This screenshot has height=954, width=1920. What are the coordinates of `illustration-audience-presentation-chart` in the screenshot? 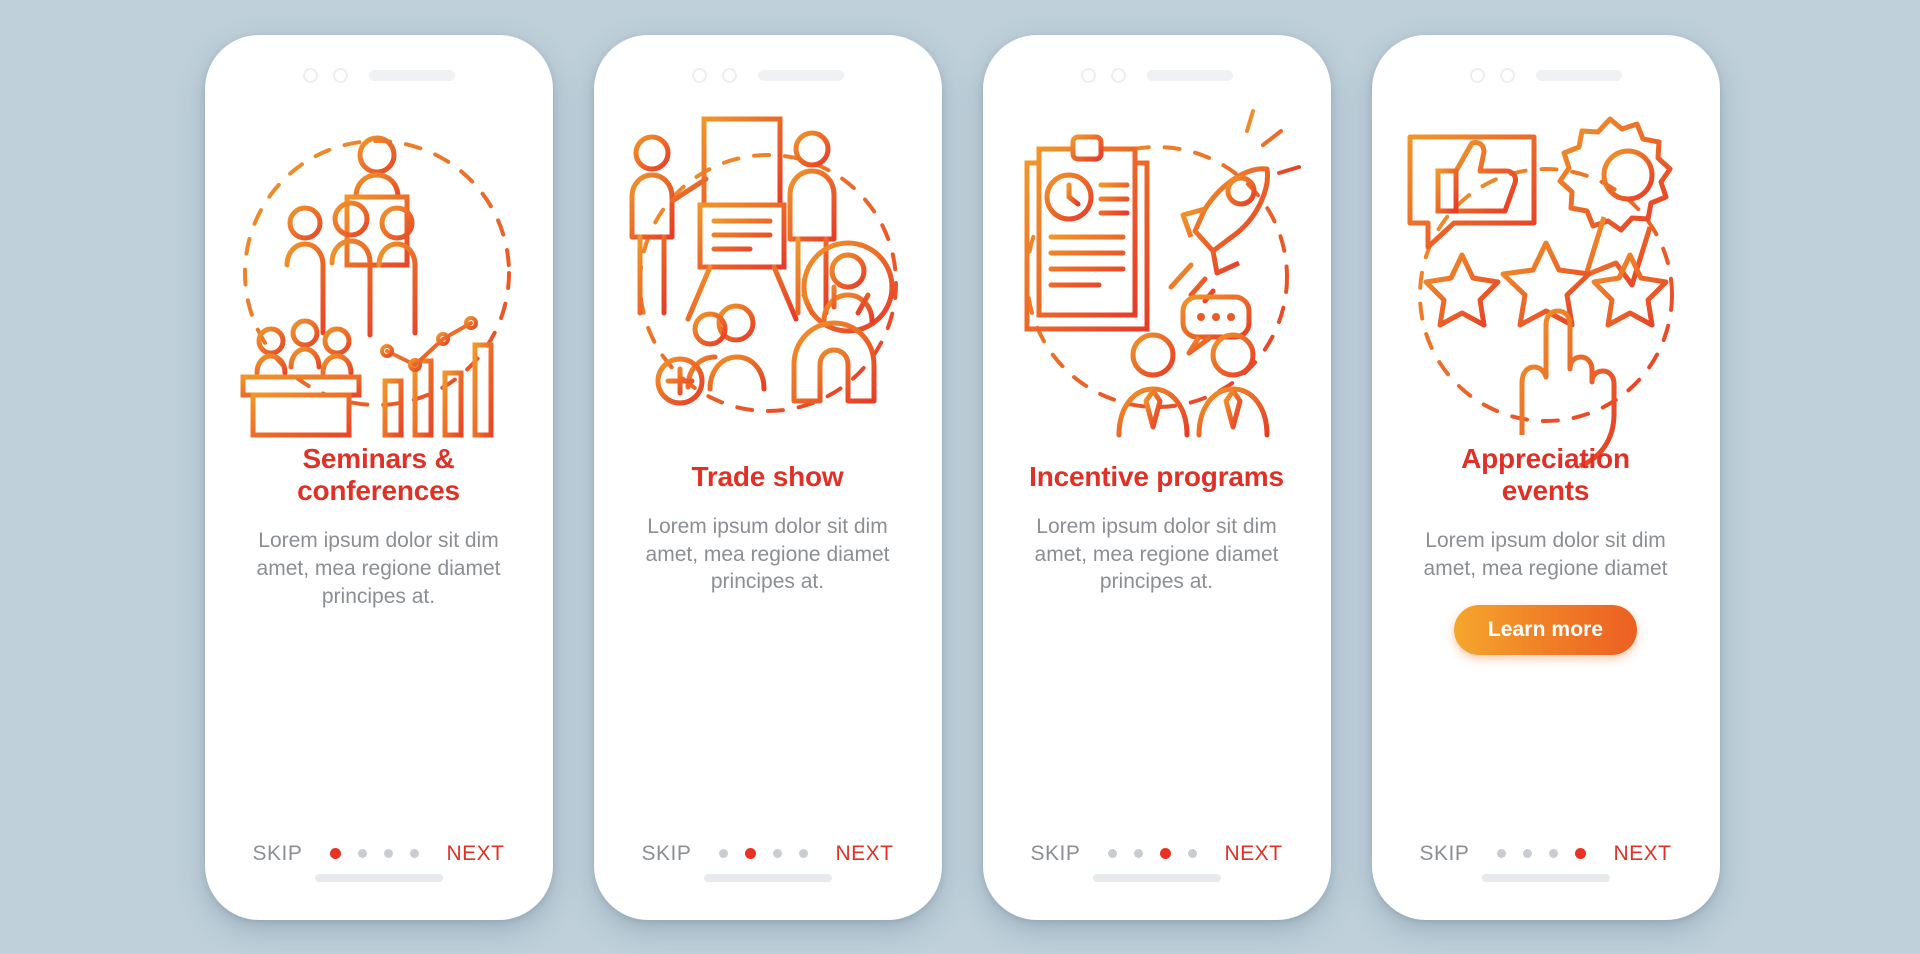 It's located at (379, 271).